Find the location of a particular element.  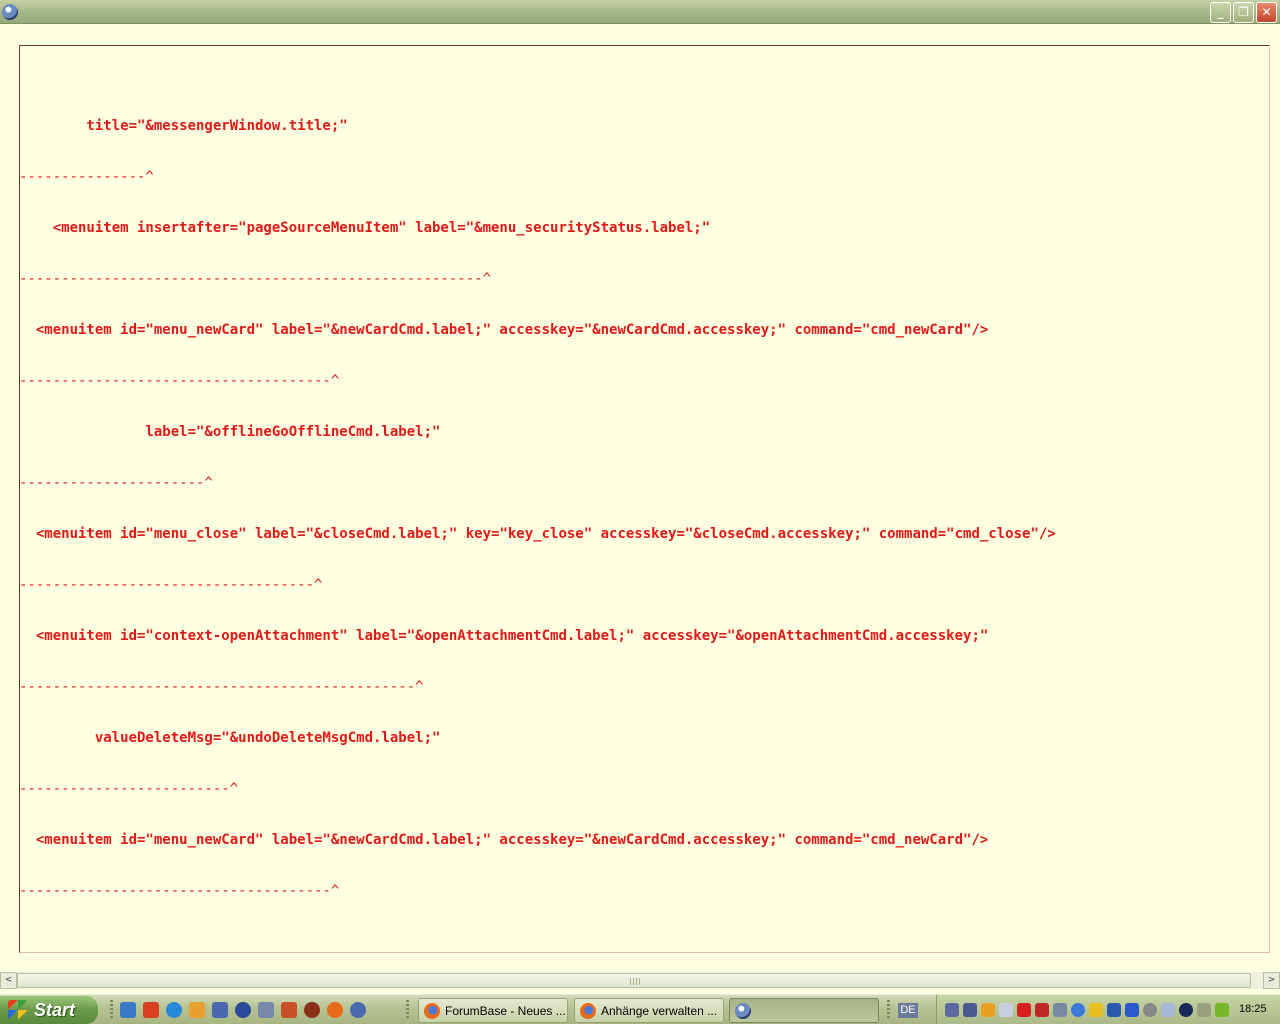

scroll-grip is located at coordinates (635, 981).